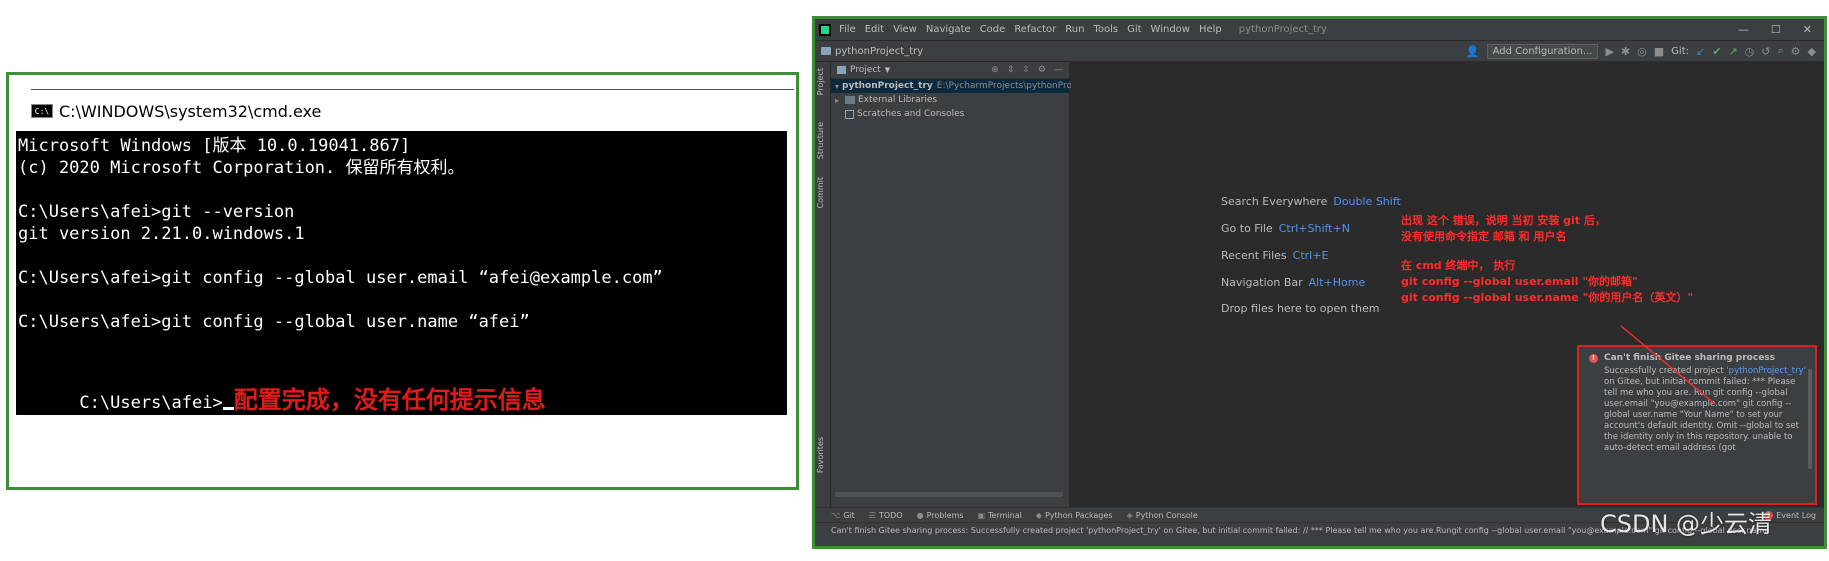 The image size is (1829, 561). What do you see at coordinates (1166, 515) in the screenshot?
I see `tab-label: Python Console` at bounding box center [1166, 515].